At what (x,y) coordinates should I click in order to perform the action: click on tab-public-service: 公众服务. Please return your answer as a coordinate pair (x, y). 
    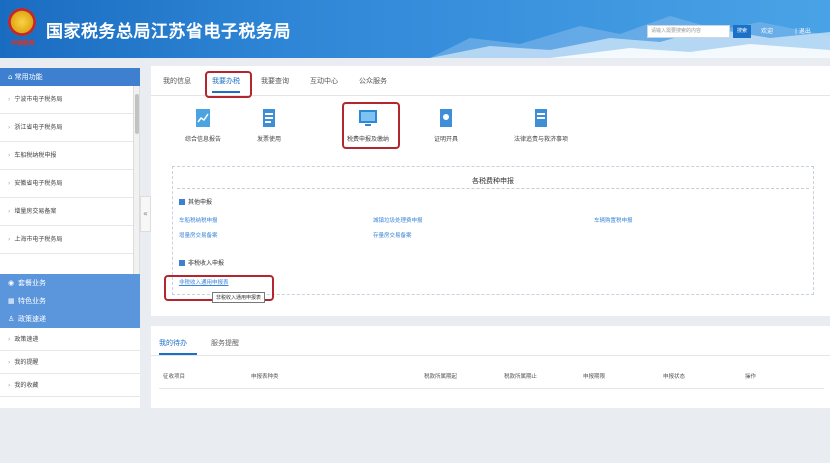
    Looking at the image, I should click on (373, 81).